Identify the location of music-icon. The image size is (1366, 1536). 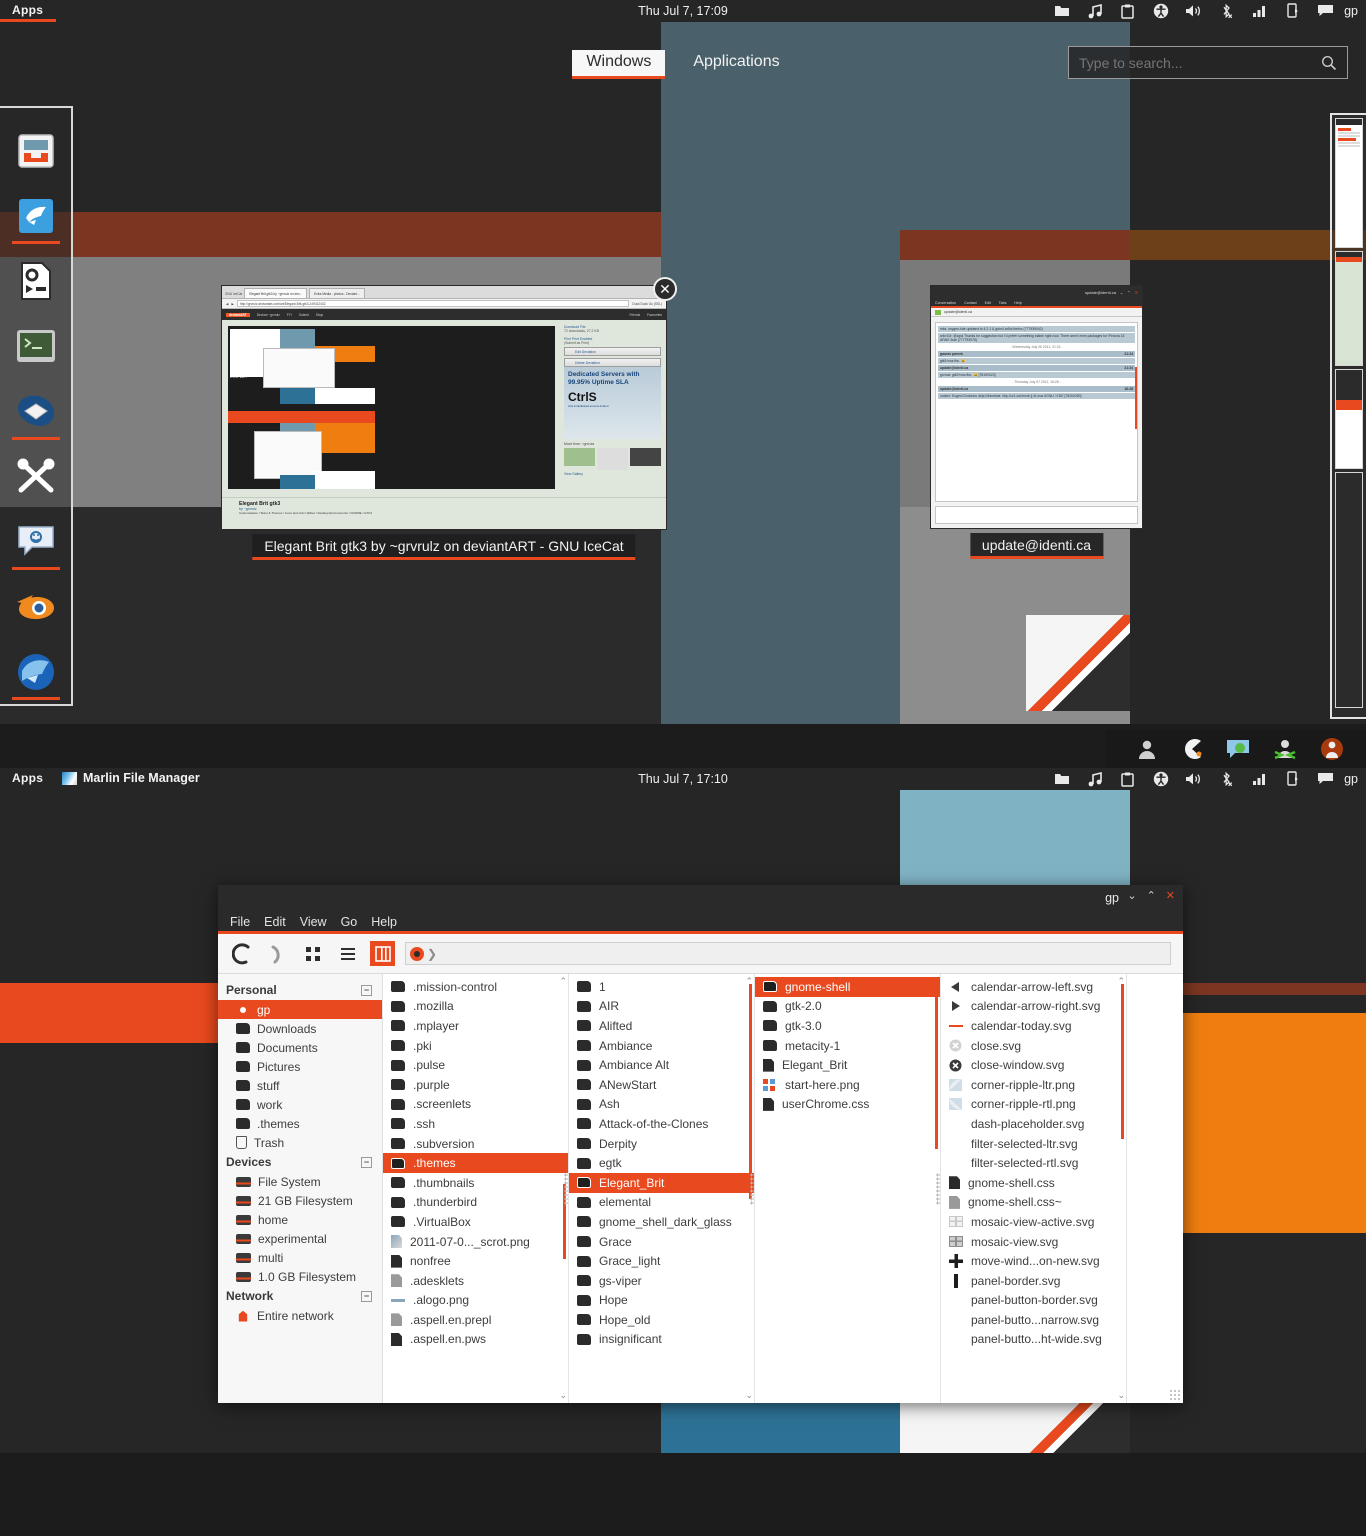
(1094, 11).